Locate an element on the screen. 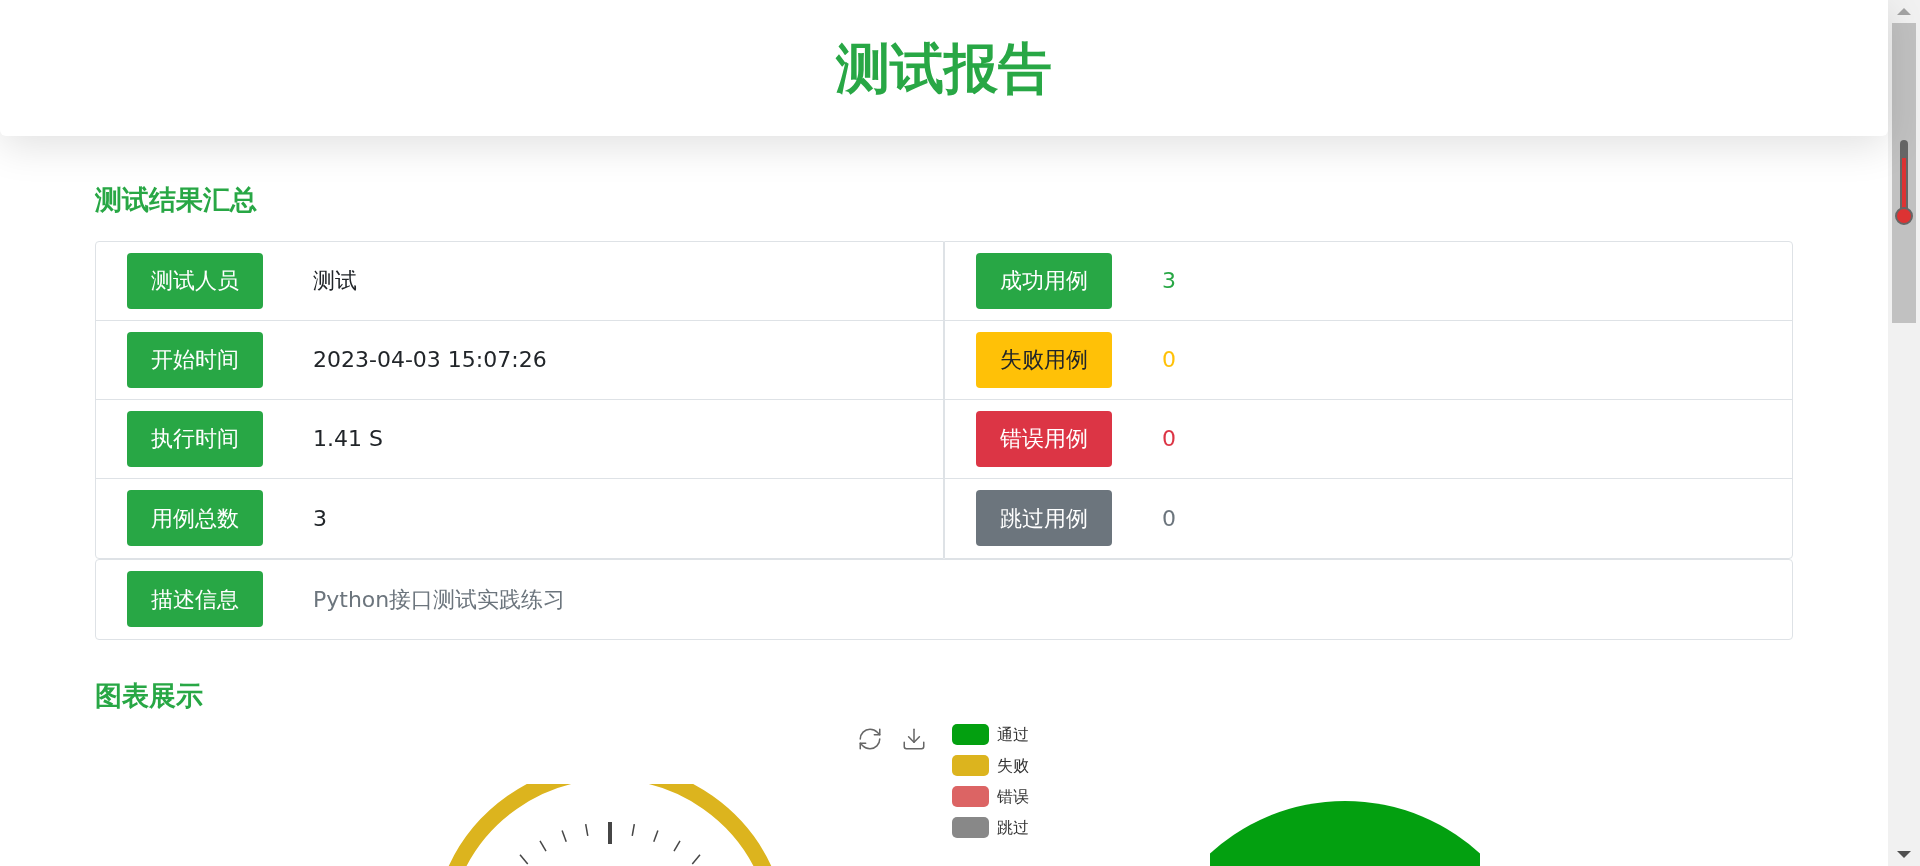 Image resolution: width=1920 pixels, height=866 pixels. label-badge: 失败用例 is located at coordinates (1044, 359).